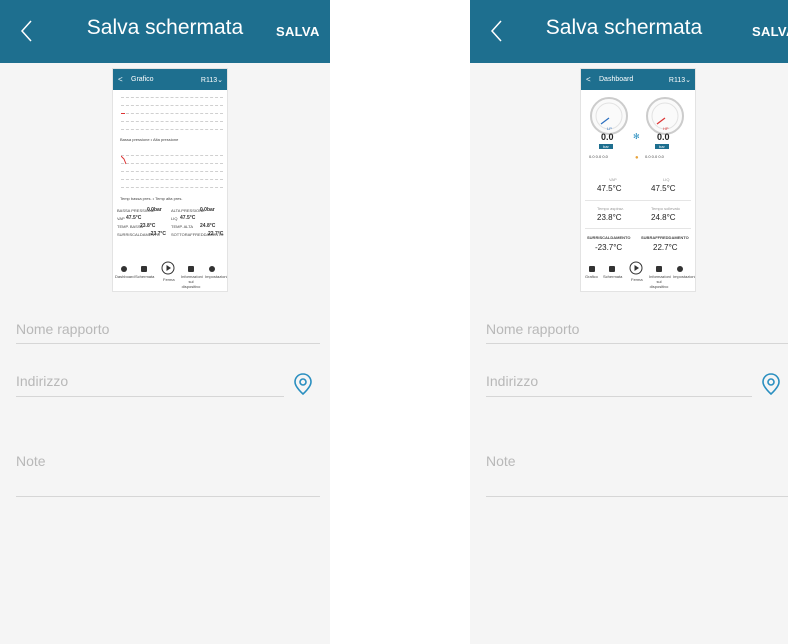  I want to click on chart-icon, so click(592, 269).